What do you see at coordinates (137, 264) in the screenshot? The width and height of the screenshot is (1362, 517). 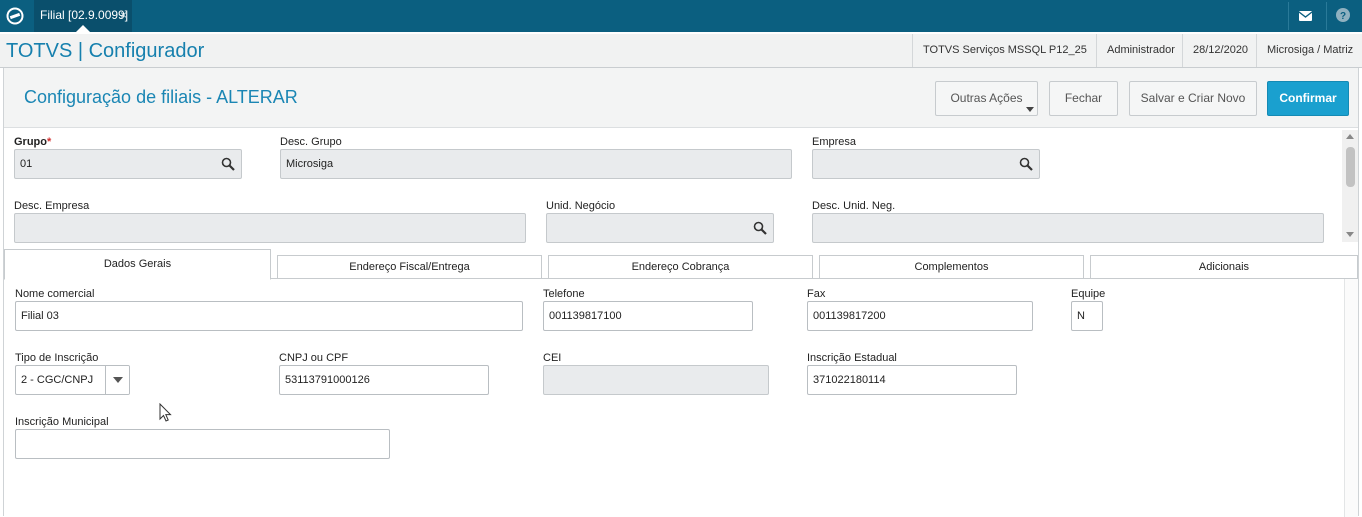 I see `tab-dados-gerais: Dados Gerais` at bounding box center [137, 264].